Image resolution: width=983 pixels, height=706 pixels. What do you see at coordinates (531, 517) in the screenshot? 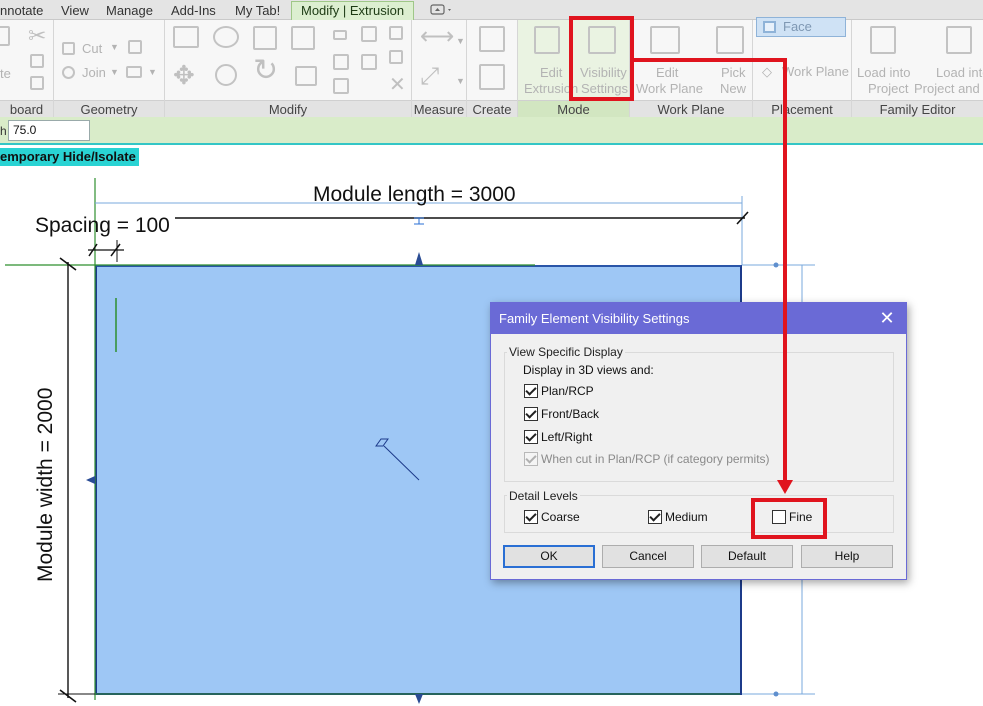
I see `coarse-checkbox-box` at bounding box center [531, 517].